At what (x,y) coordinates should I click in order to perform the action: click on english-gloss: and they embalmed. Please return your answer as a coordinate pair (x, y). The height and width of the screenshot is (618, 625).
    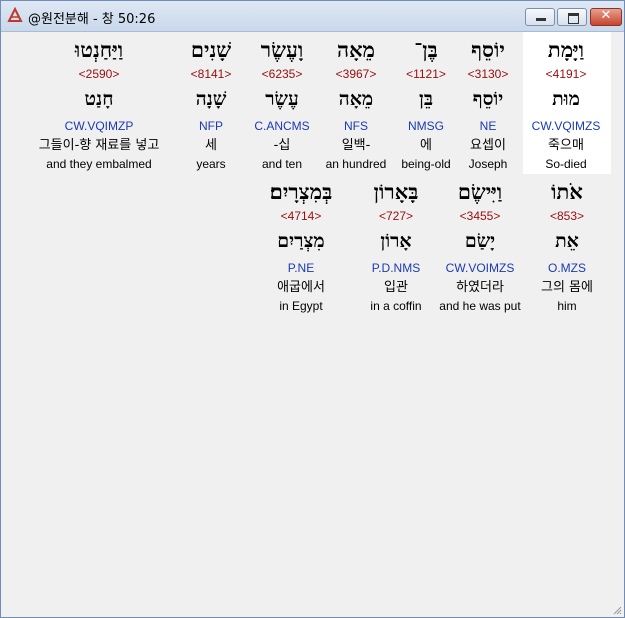
    Looking at the image, I should click on (99, 164).